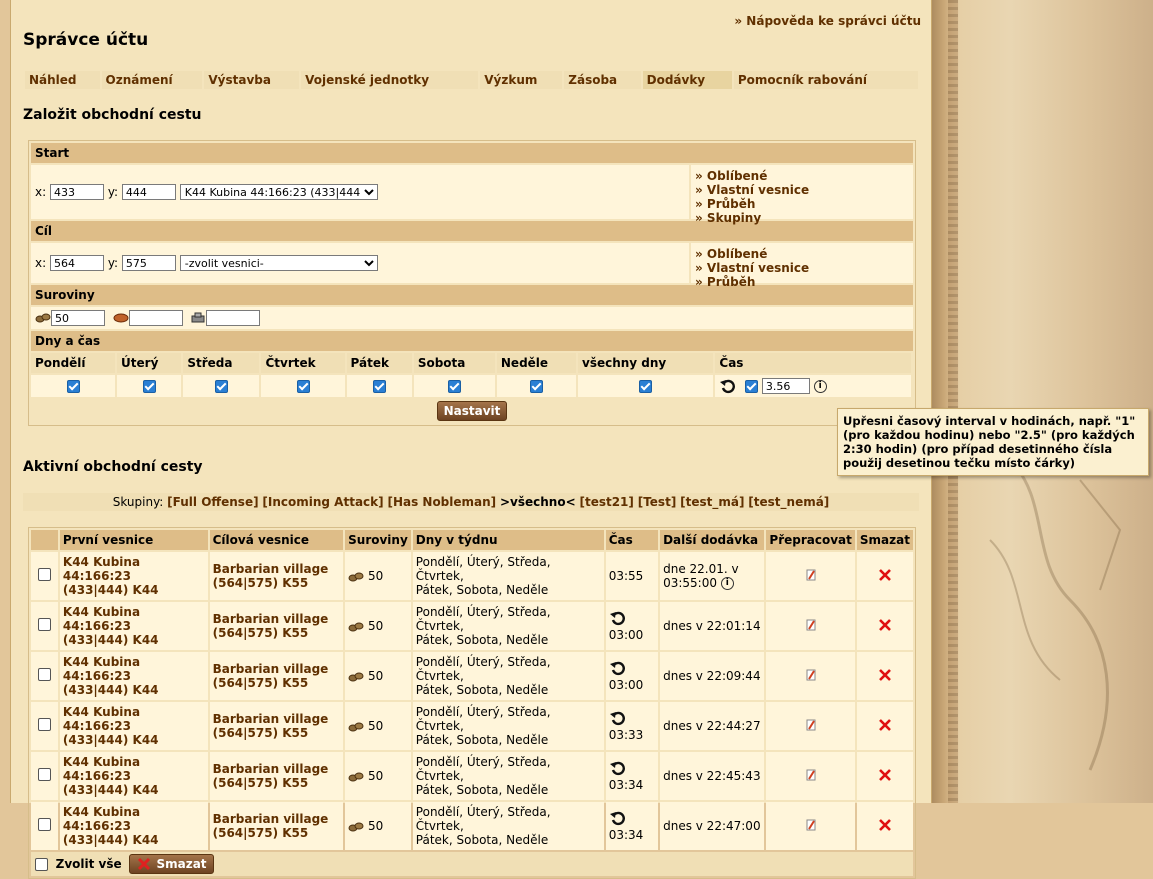  What do you see at coordinates (322, 502) in the screenshot?
I see `group-item-1: [Incoming Attack]` at bounding box center [322, 502].